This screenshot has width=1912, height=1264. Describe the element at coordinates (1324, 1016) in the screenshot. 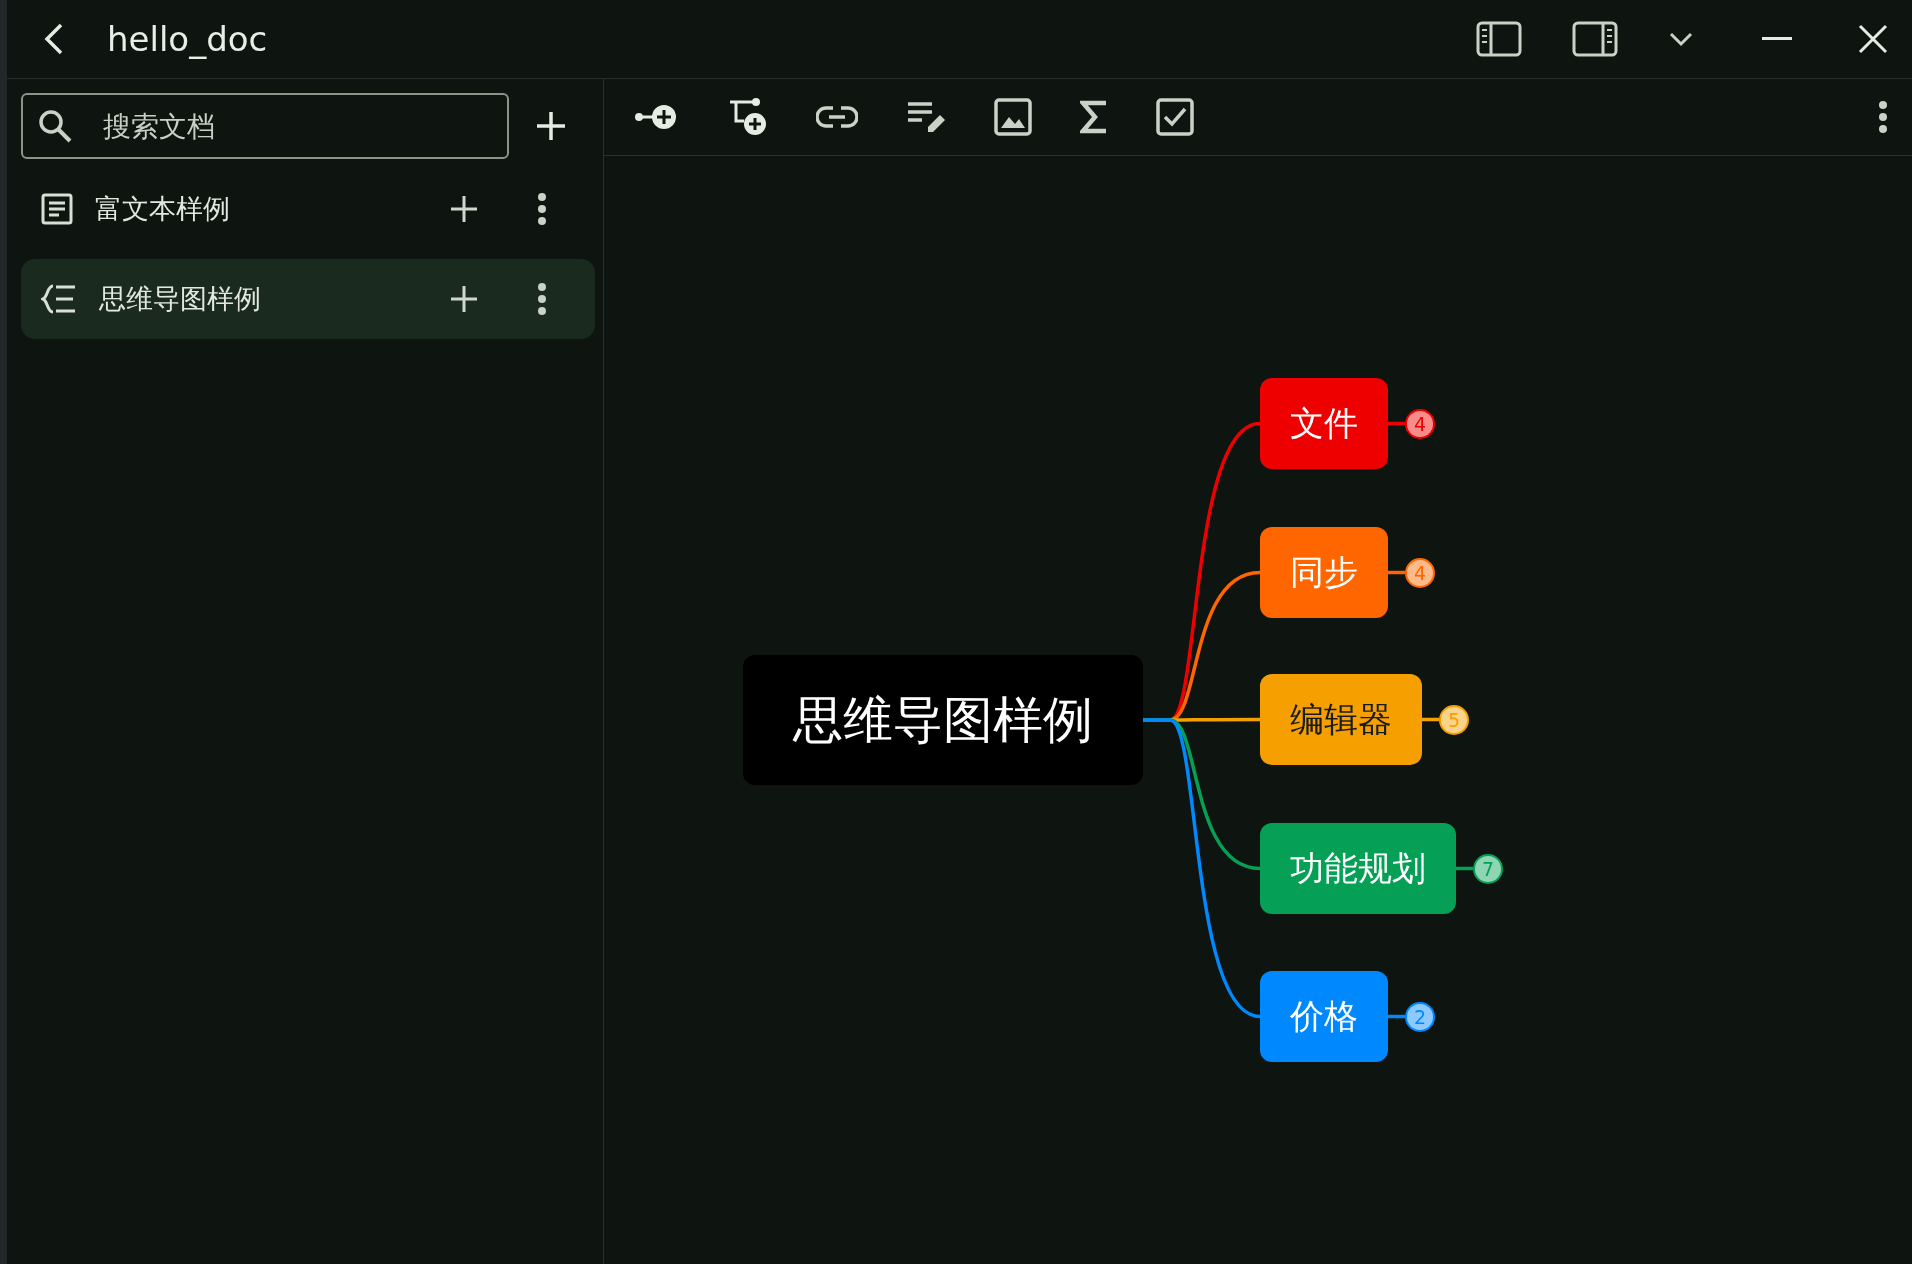

I see `branch-node: 价格` at that location.